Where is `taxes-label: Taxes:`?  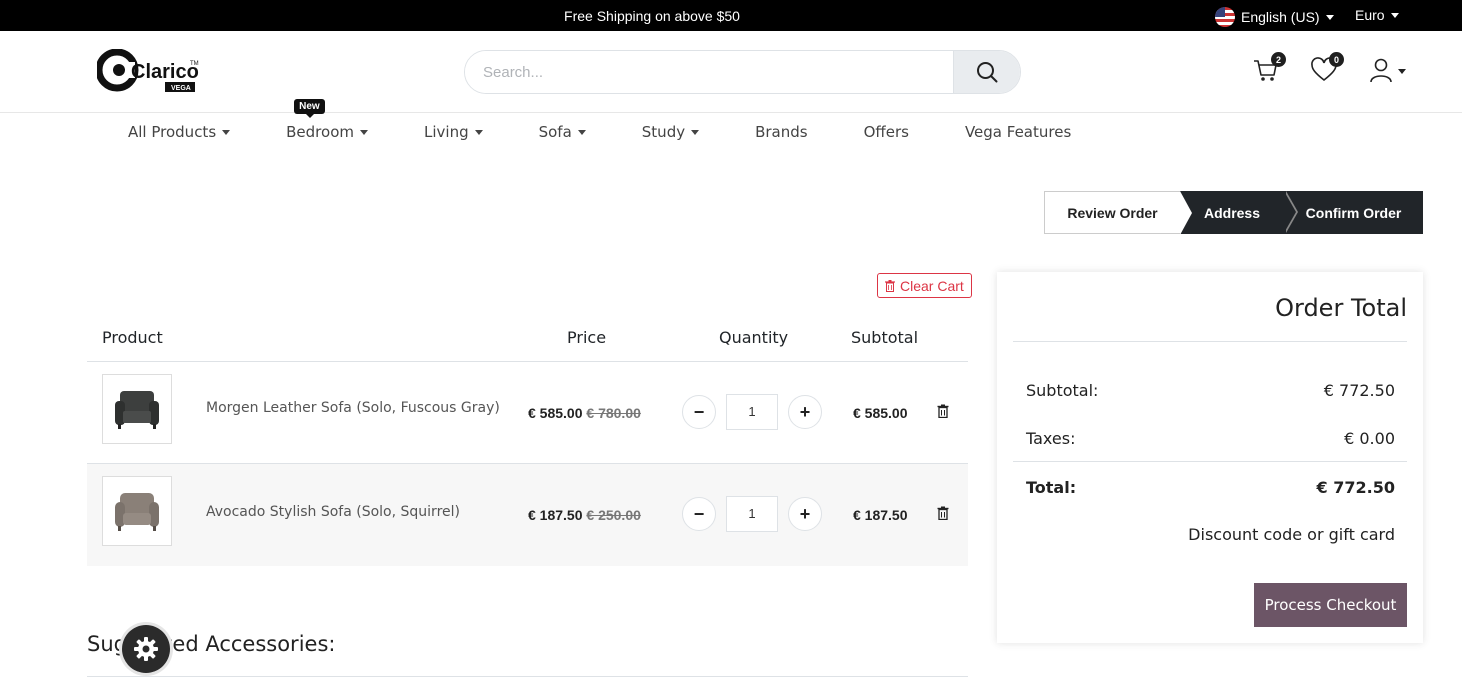
taxes-label: Taxes: is located at coordinates (1051, 438).